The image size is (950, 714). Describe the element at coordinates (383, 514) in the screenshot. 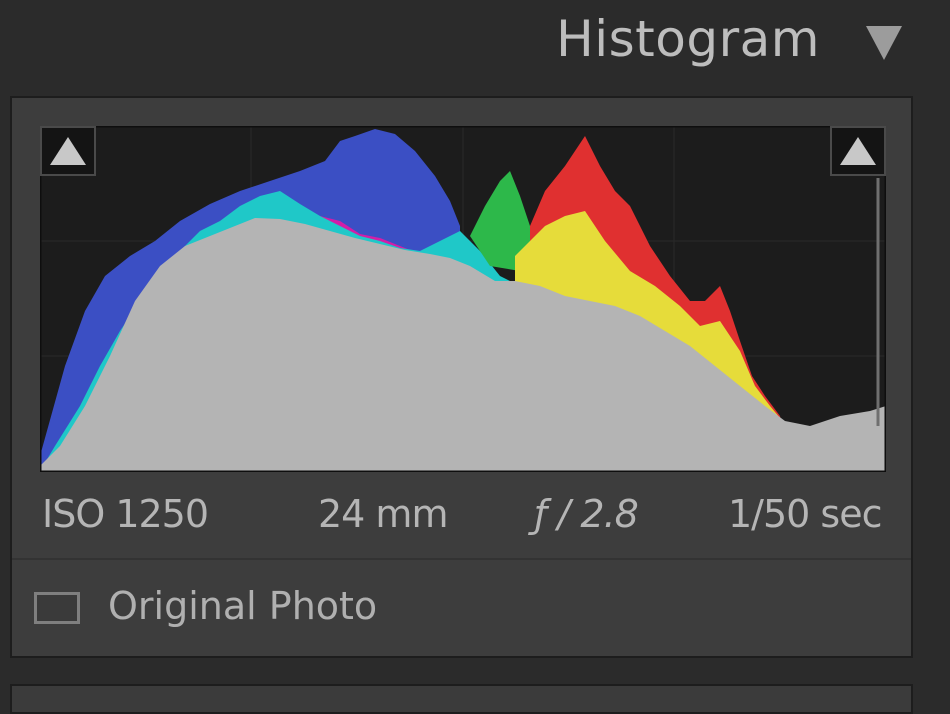

I see `exif-focal-length: 24 mm` at that location.